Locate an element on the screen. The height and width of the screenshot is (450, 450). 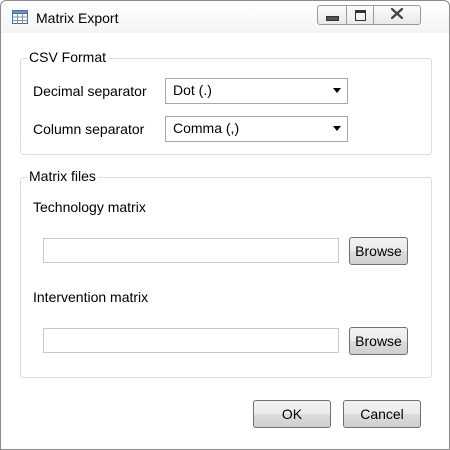
decimal-separator-select: Dot (.) is located at coordinates (256, 91).